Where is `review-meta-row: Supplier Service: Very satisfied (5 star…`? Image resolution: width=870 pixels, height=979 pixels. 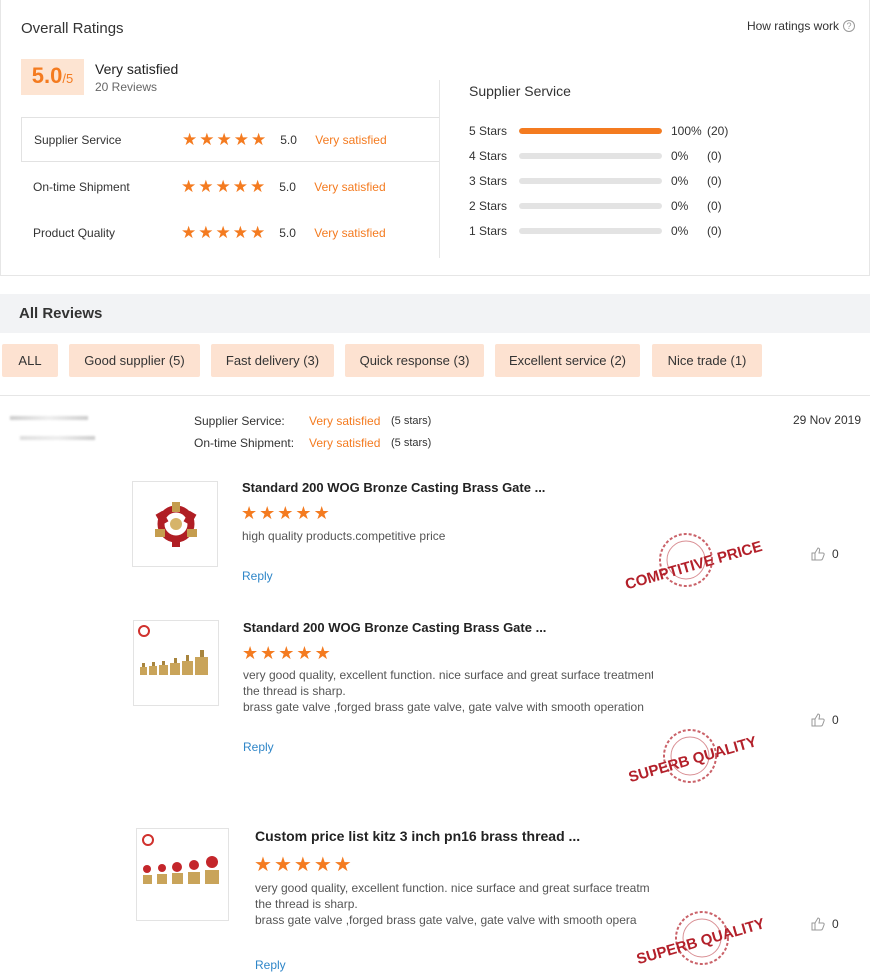
review-meta-row: Supplier Service: Very satisfied (5 star… is located at coordinates (312, 421).